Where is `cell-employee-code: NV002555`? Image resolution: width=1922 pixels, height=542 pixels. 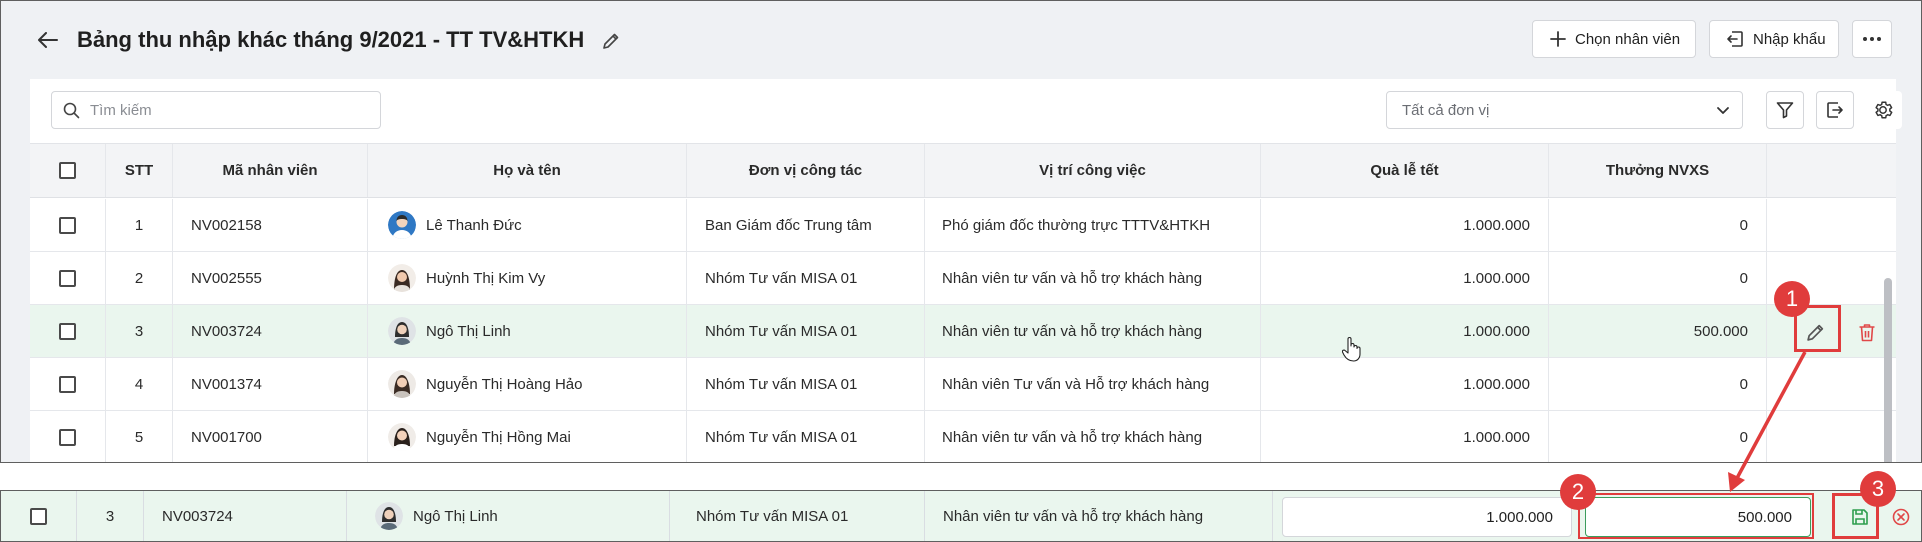 cell-employee-code: NV002555 is located at coordinates (270, 278).